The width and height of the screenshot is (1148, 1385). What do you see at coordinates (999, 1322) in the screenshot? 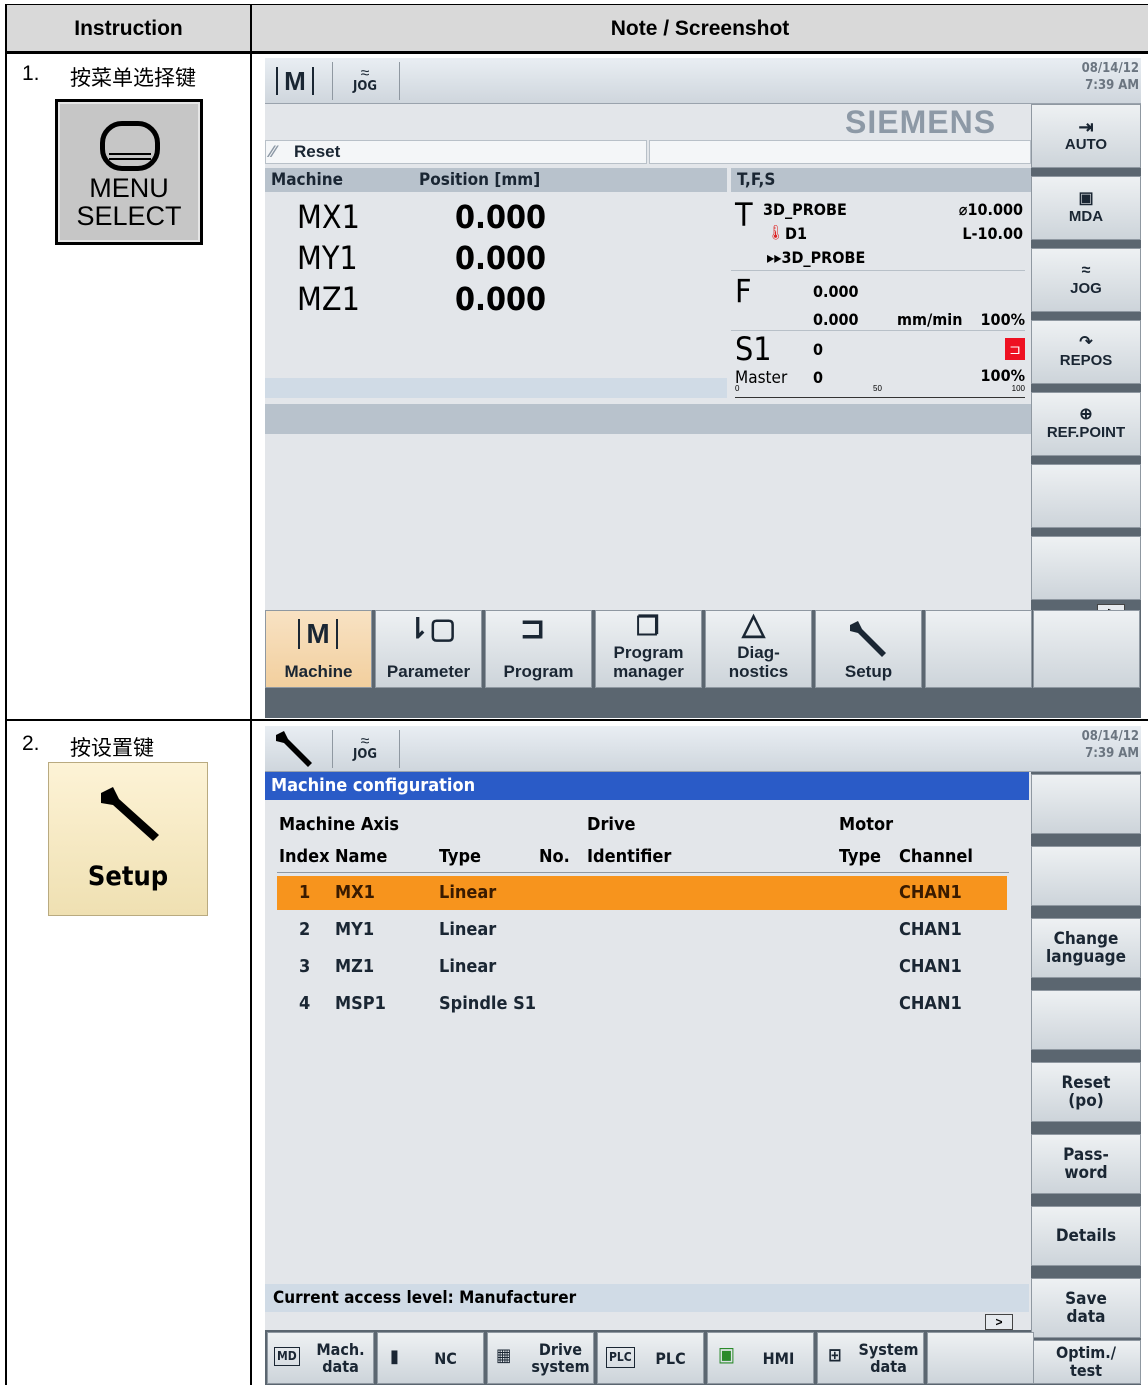
I see `etc-button: >` at bounding box center [999, 1322].